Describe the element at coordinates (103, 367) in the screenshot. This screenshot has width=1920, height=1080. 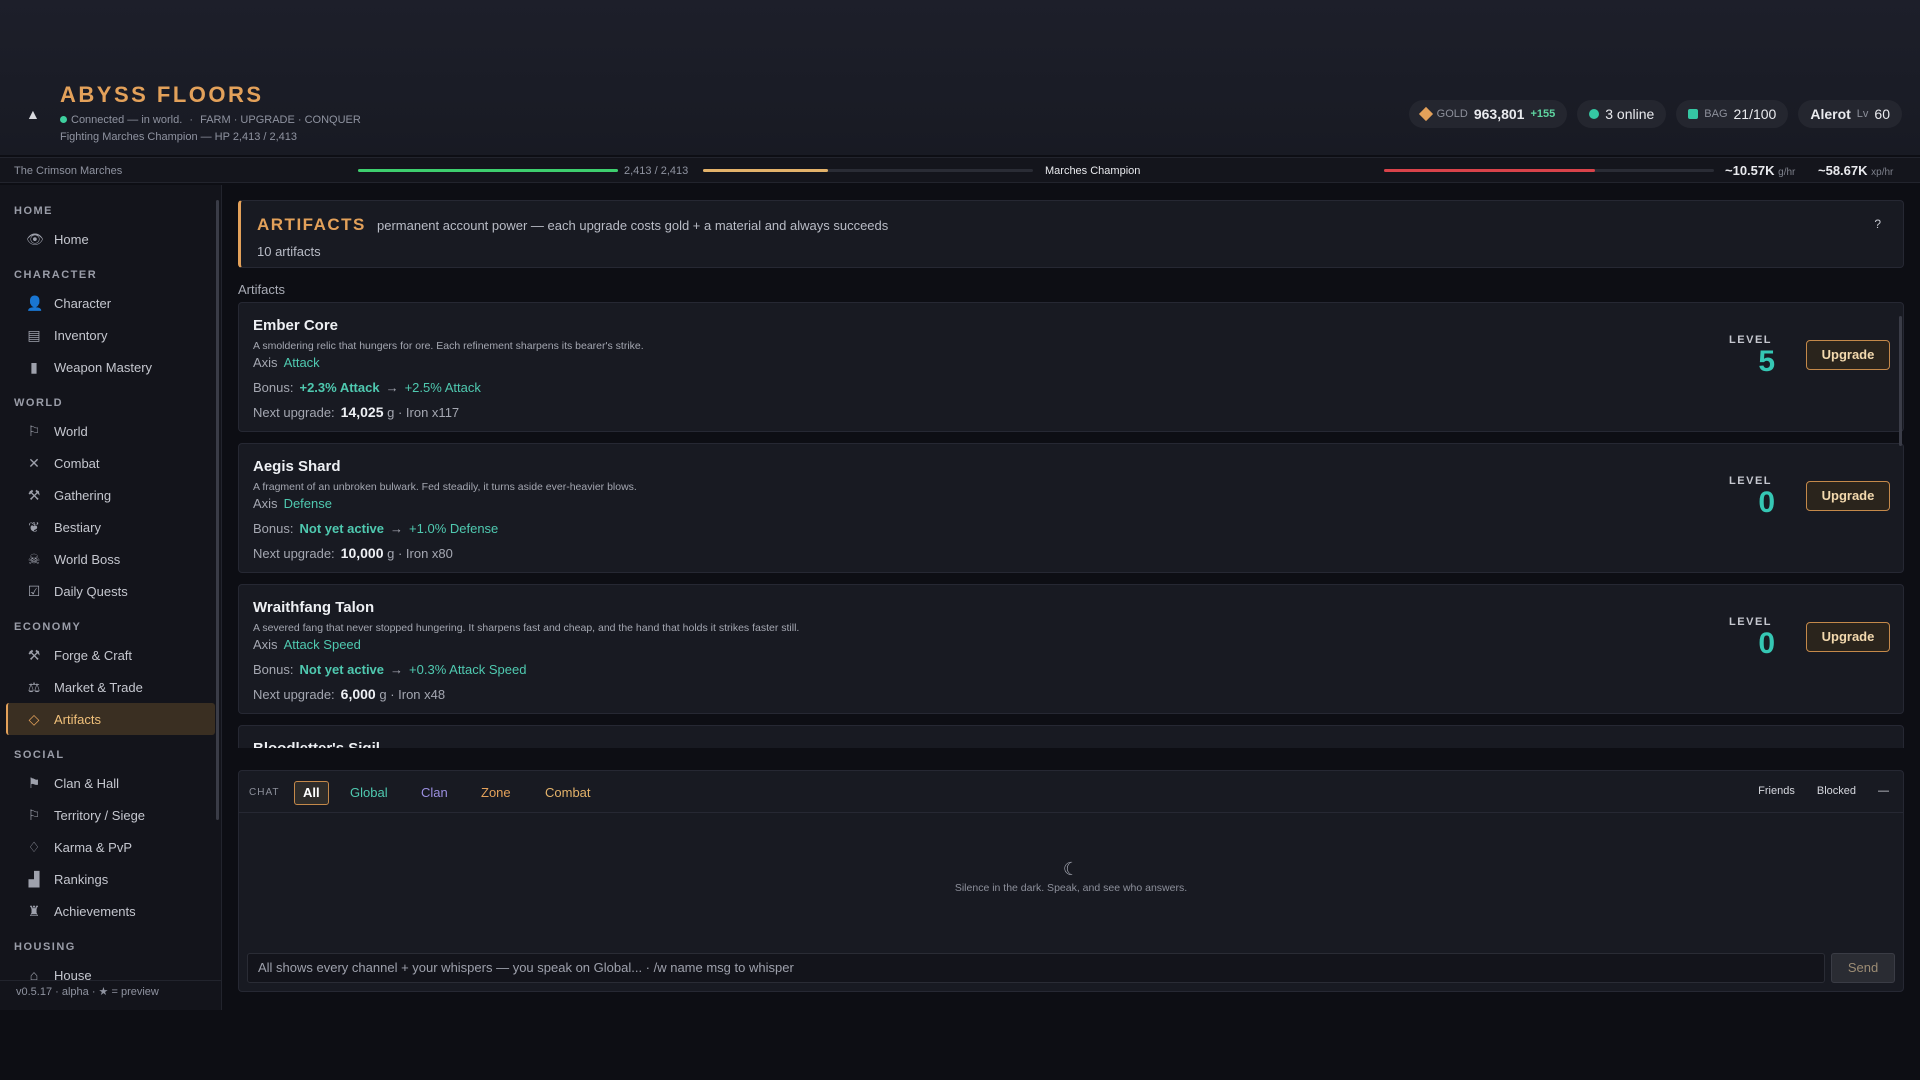
I see `sidebar-item-label: Weapon Mastery` at that location.